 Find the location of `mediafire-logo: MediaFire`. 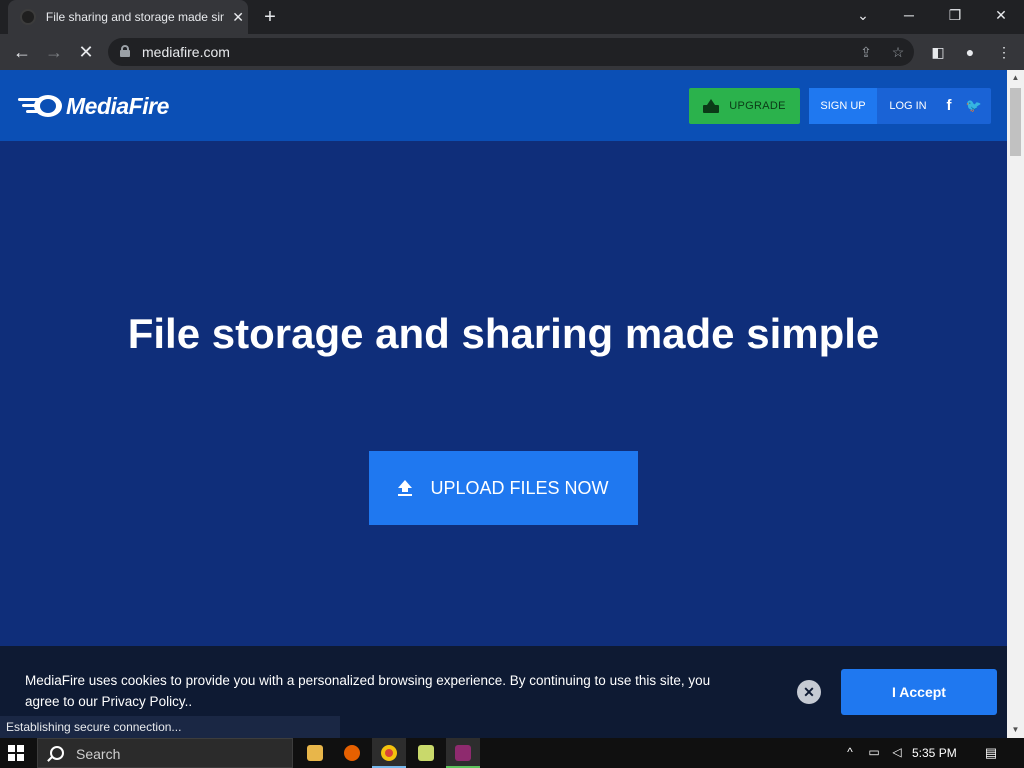

mediafire-logo: MediaFire is located at coordinates (93, 106).